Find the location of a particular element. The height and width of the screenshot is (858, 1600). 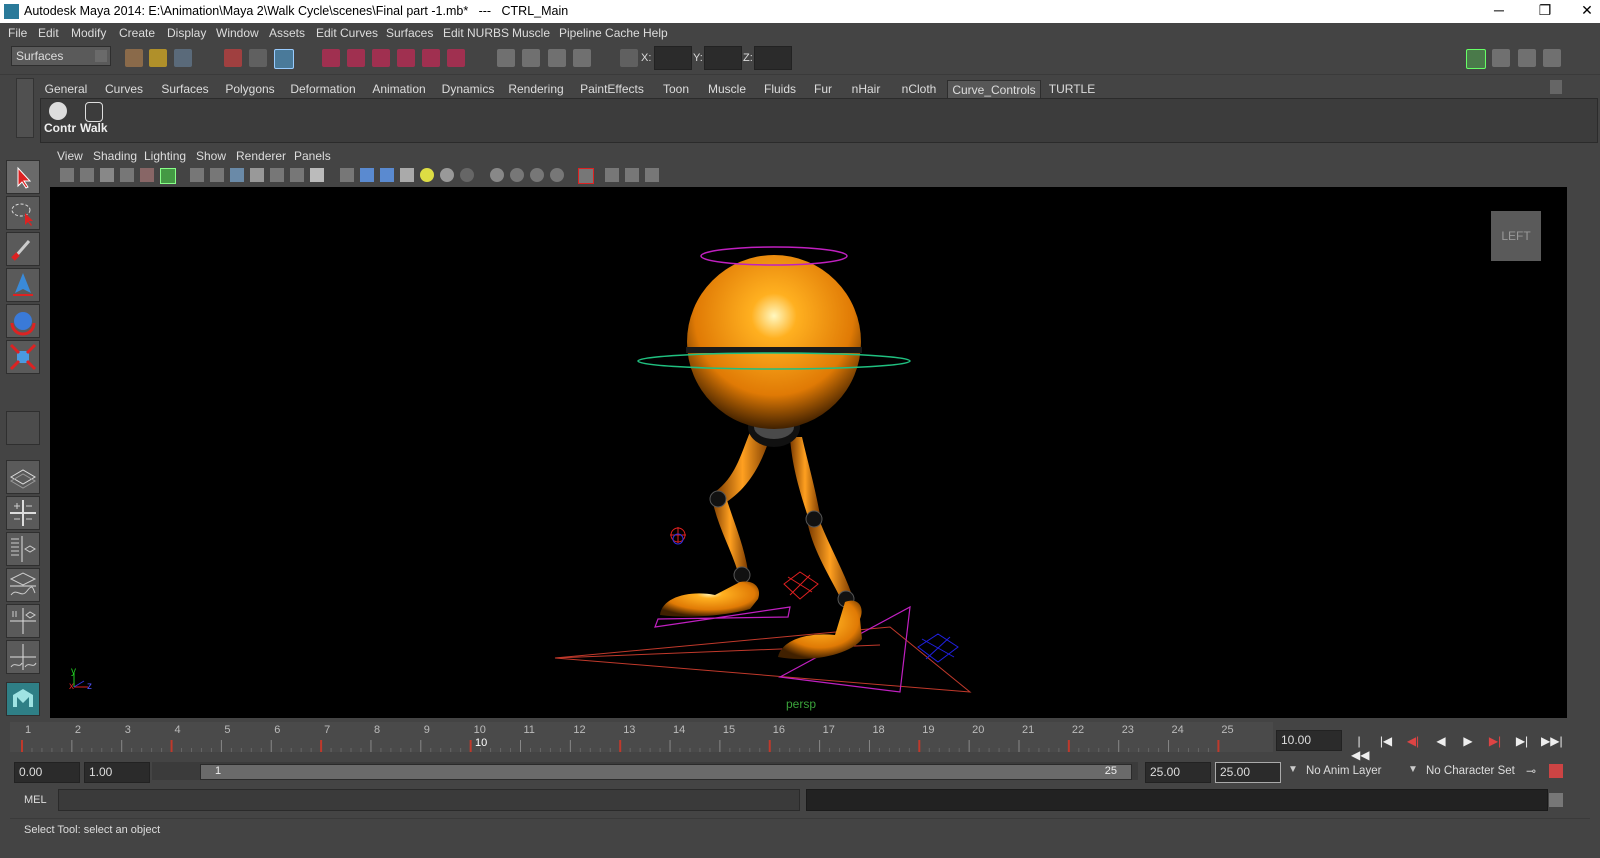

snap-magnet-icon is located at coordinates (456, 58).